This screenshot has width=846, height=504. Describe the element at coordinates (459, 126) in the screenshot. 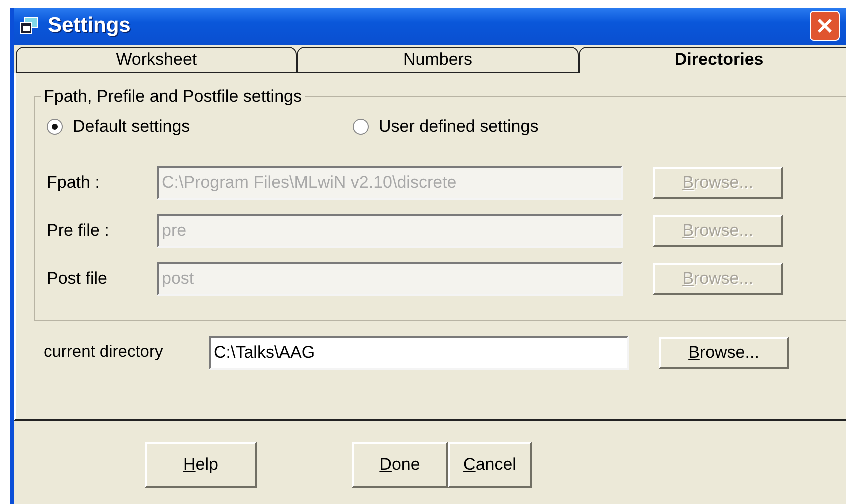

I see `radio-label: User defined settings` at that location.